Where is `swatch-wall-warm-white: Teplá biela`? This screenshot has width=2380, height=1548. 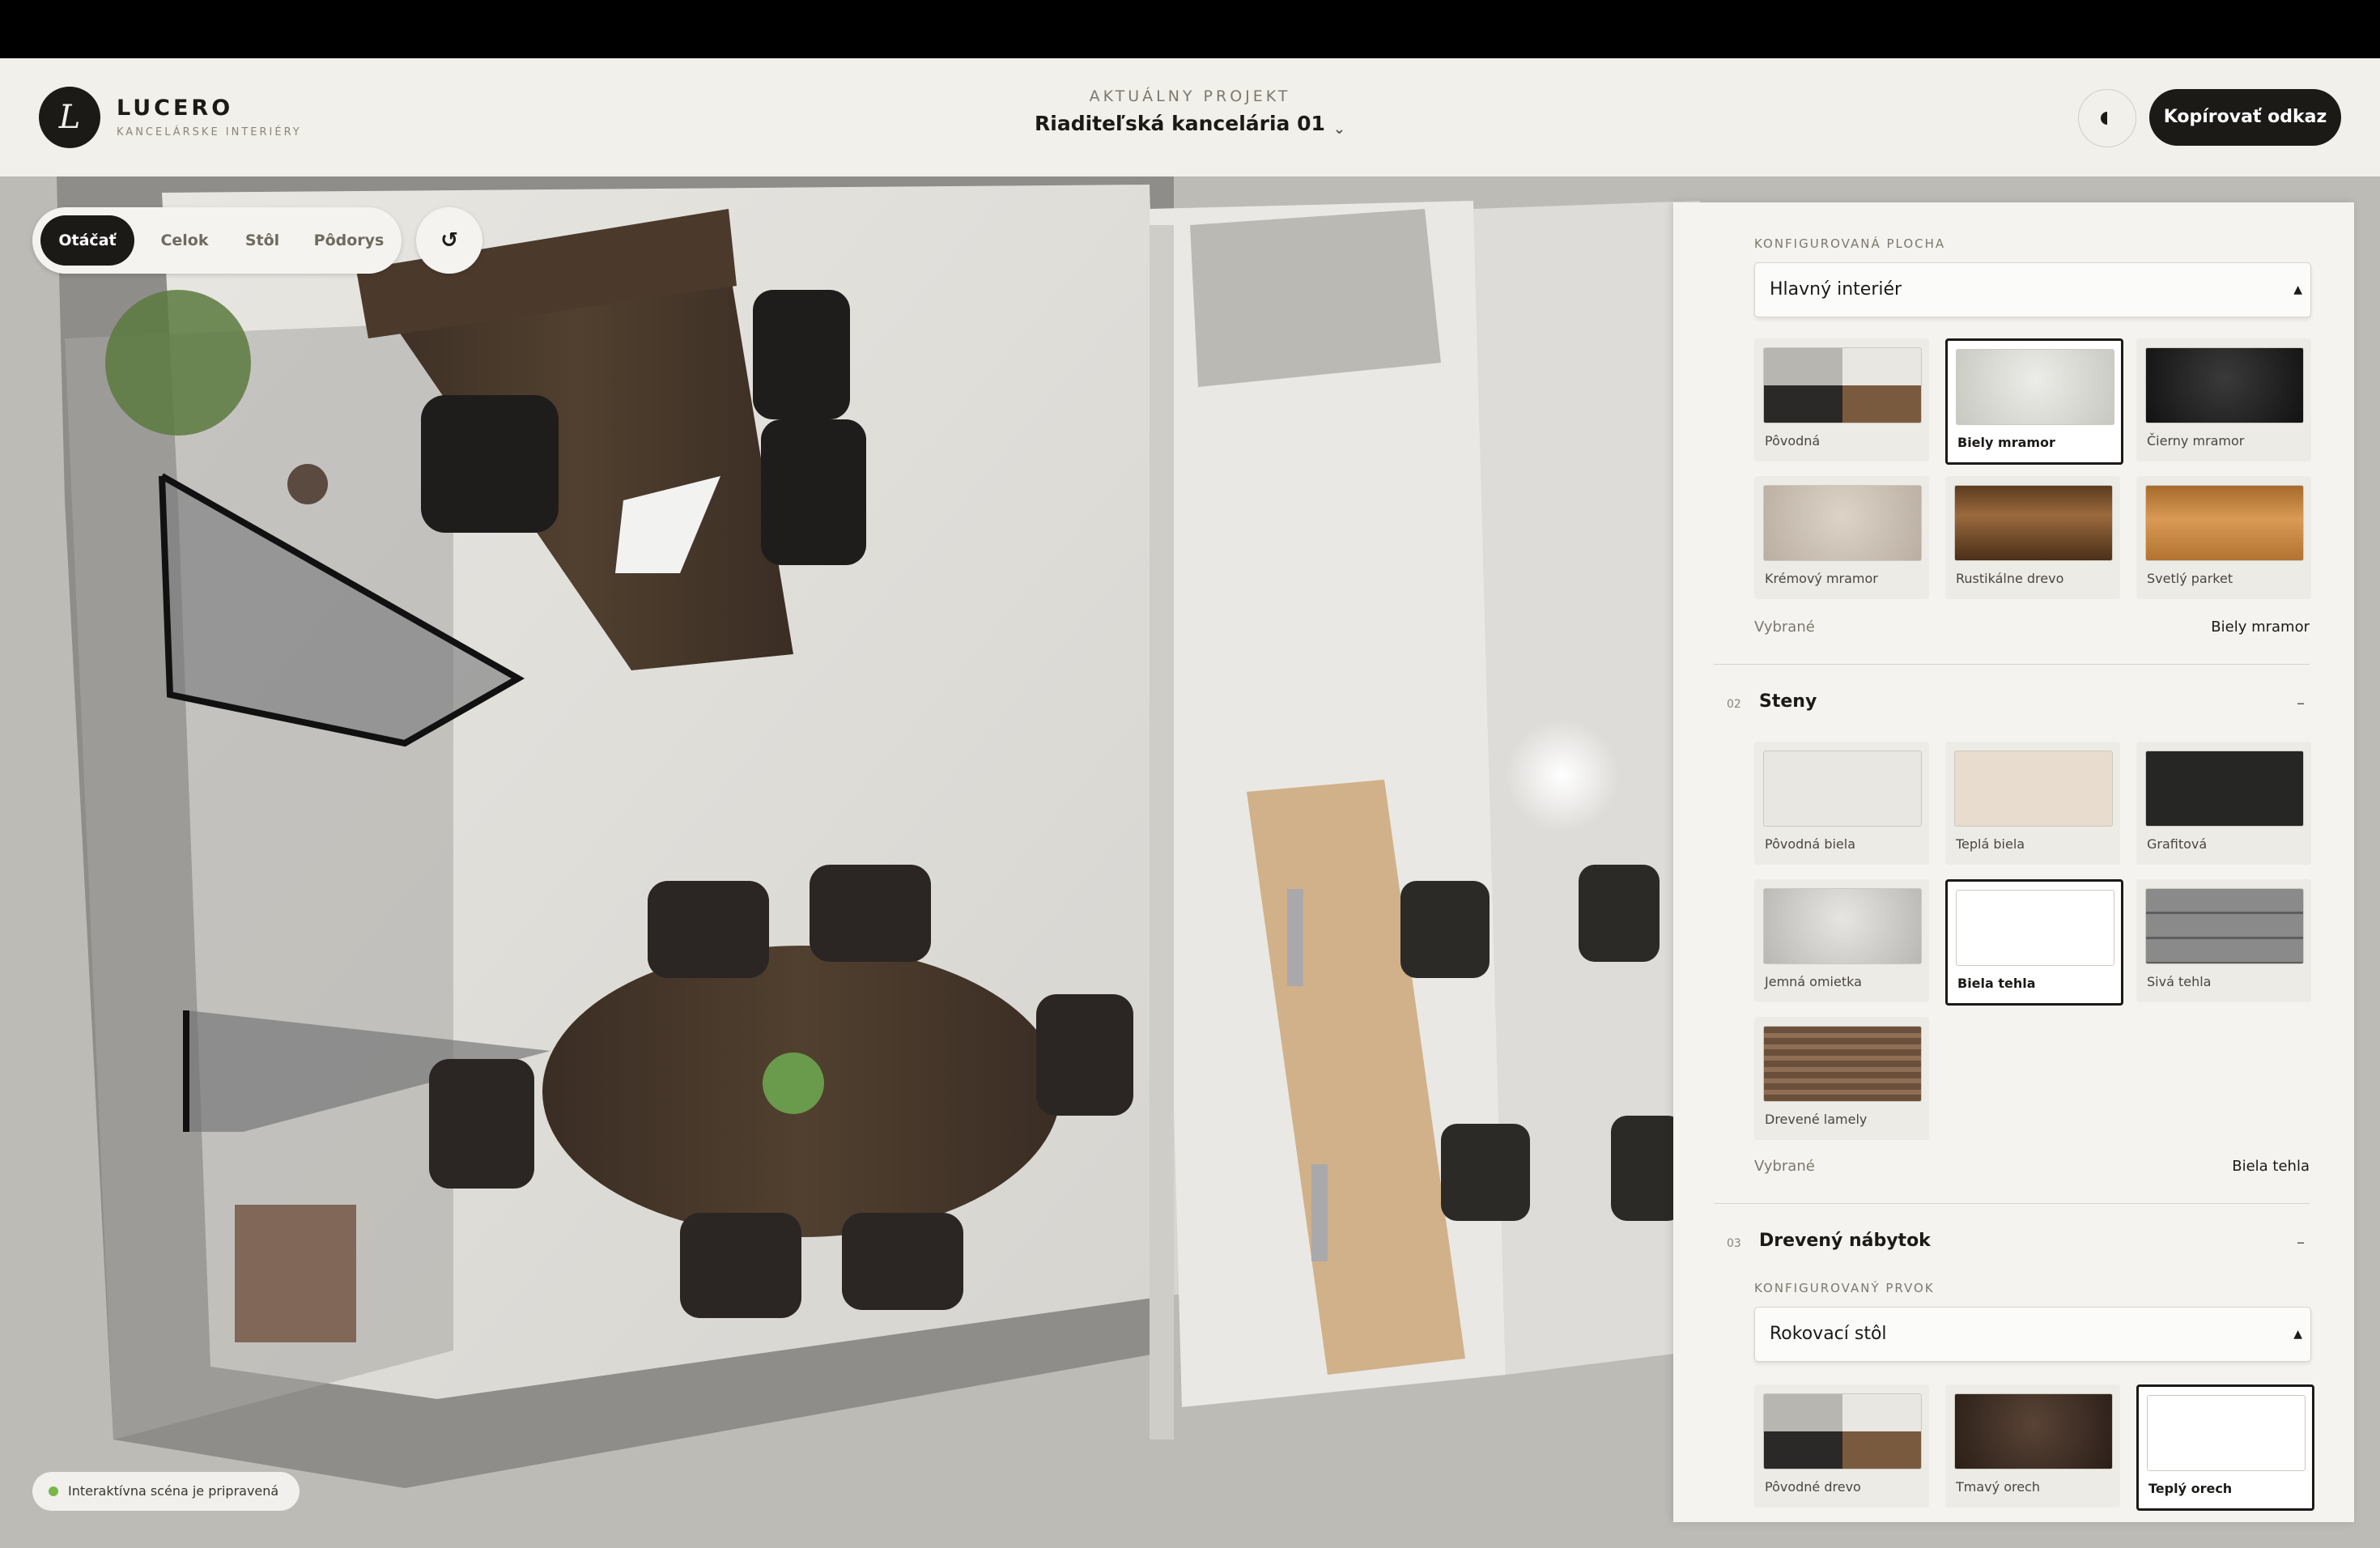 swatch-wall-warm-white: Teplá biela is located at coordinates (2033, 803).